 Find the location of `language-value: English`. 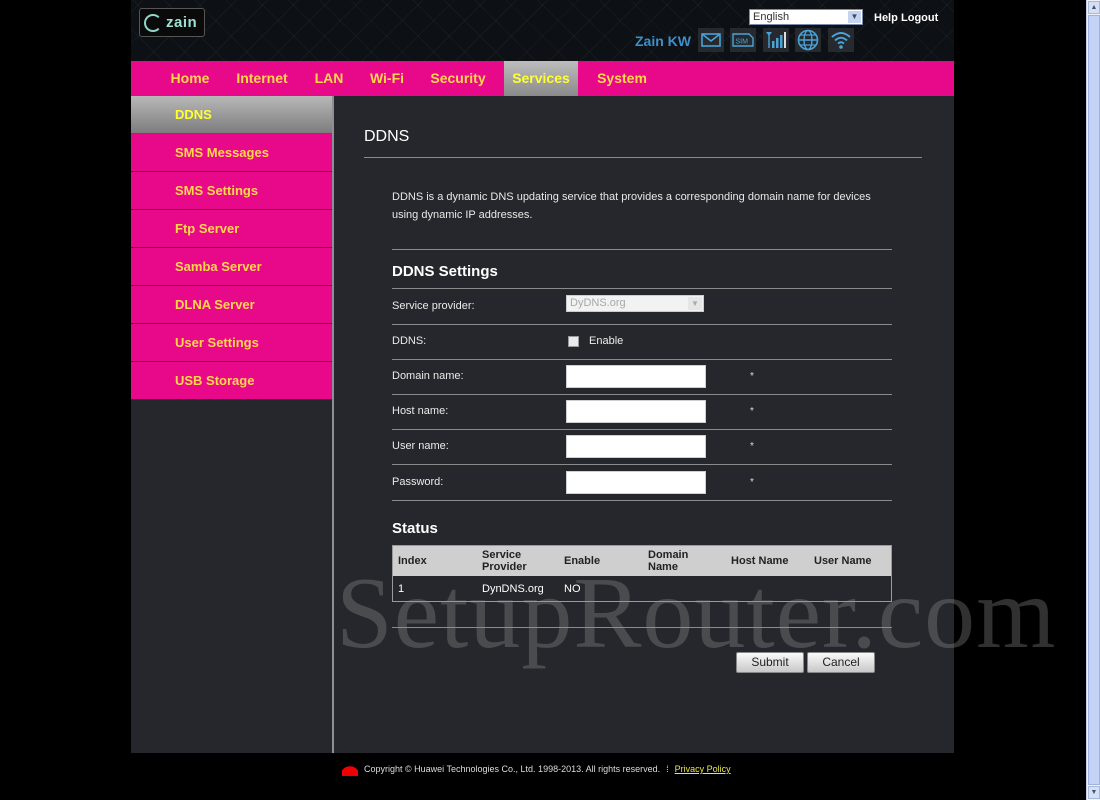

language-value: English is located at coordinates (771, 17).